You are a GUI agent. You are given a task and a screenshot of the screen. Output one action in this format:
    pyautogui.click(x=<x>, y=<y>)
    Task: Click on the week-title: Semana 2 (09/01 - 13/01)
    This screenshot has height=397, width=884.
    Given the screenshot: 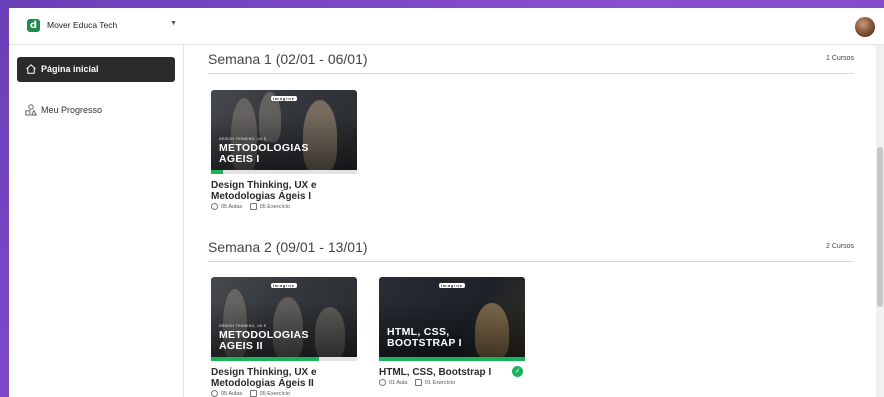 What is the action you would take?
    pyautogui.click(x=288, y=247)
    